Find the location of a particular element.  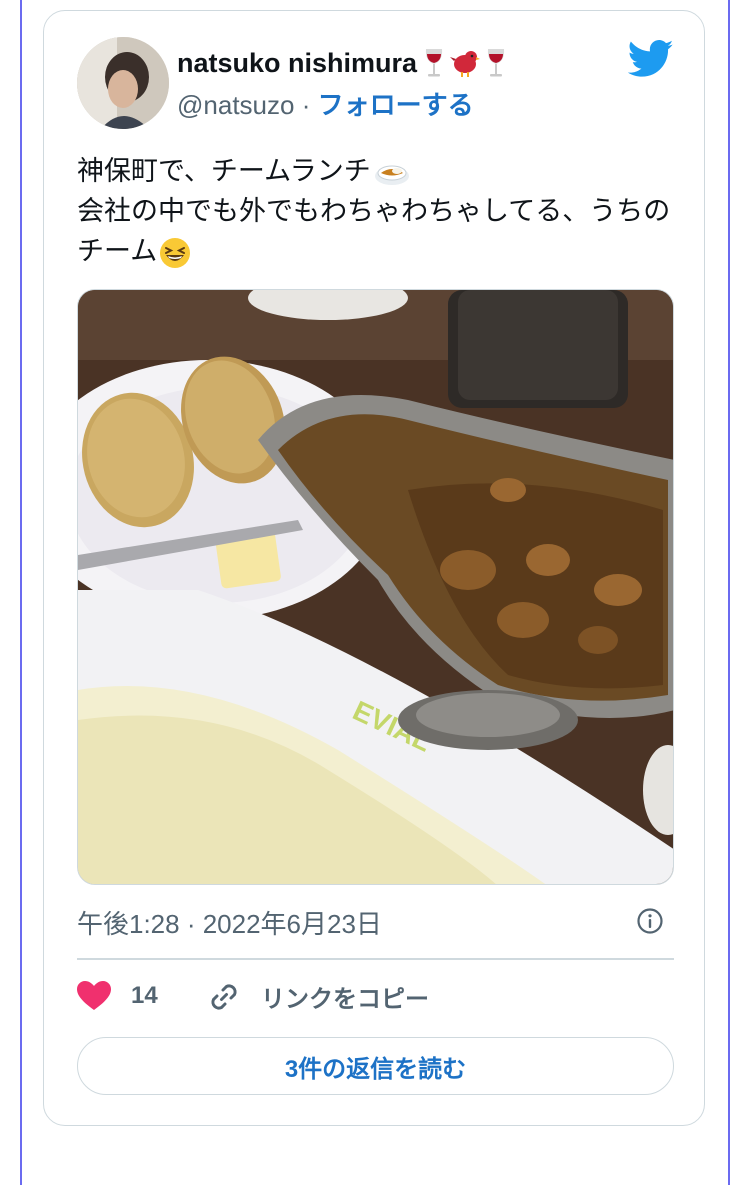

tweet-text: 神保町で、チームランチ 会社の中でも外でもわちゃわちゃしてる、うちの チーム is located at coordinates (377, 211).